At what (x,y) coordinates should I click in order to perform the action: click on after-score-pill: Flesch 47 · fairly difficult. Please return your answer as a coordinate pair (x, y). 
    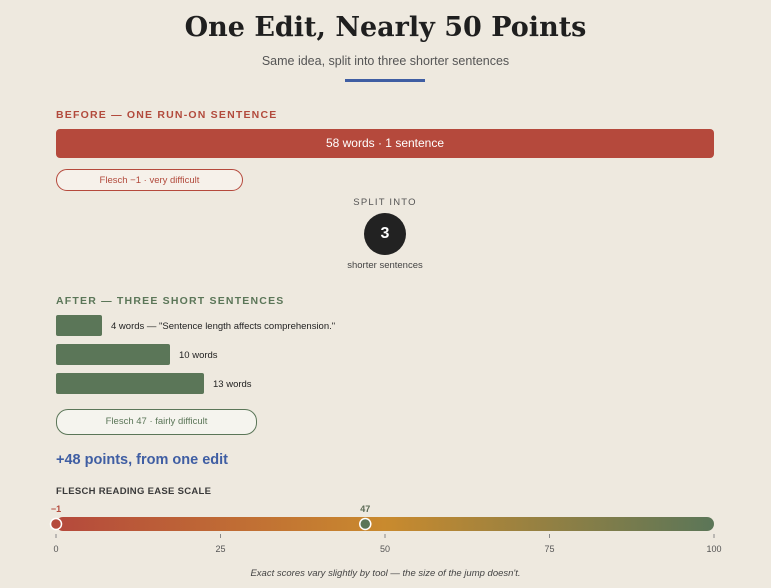
    Looking at the image, I should click on (156, 422).